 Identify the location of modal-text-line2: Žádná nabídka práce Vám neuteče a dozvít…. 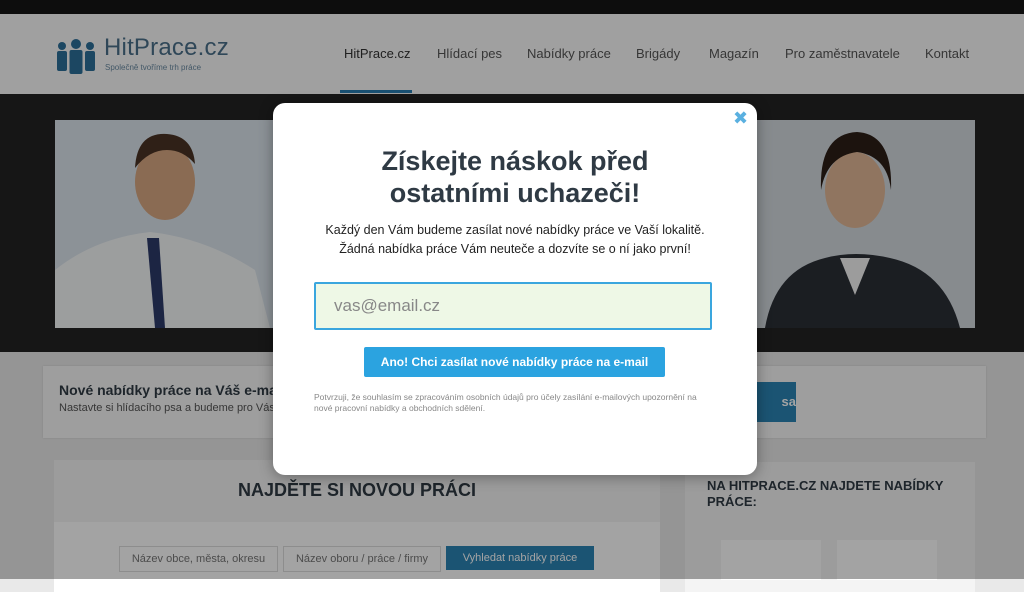
(515, 249).